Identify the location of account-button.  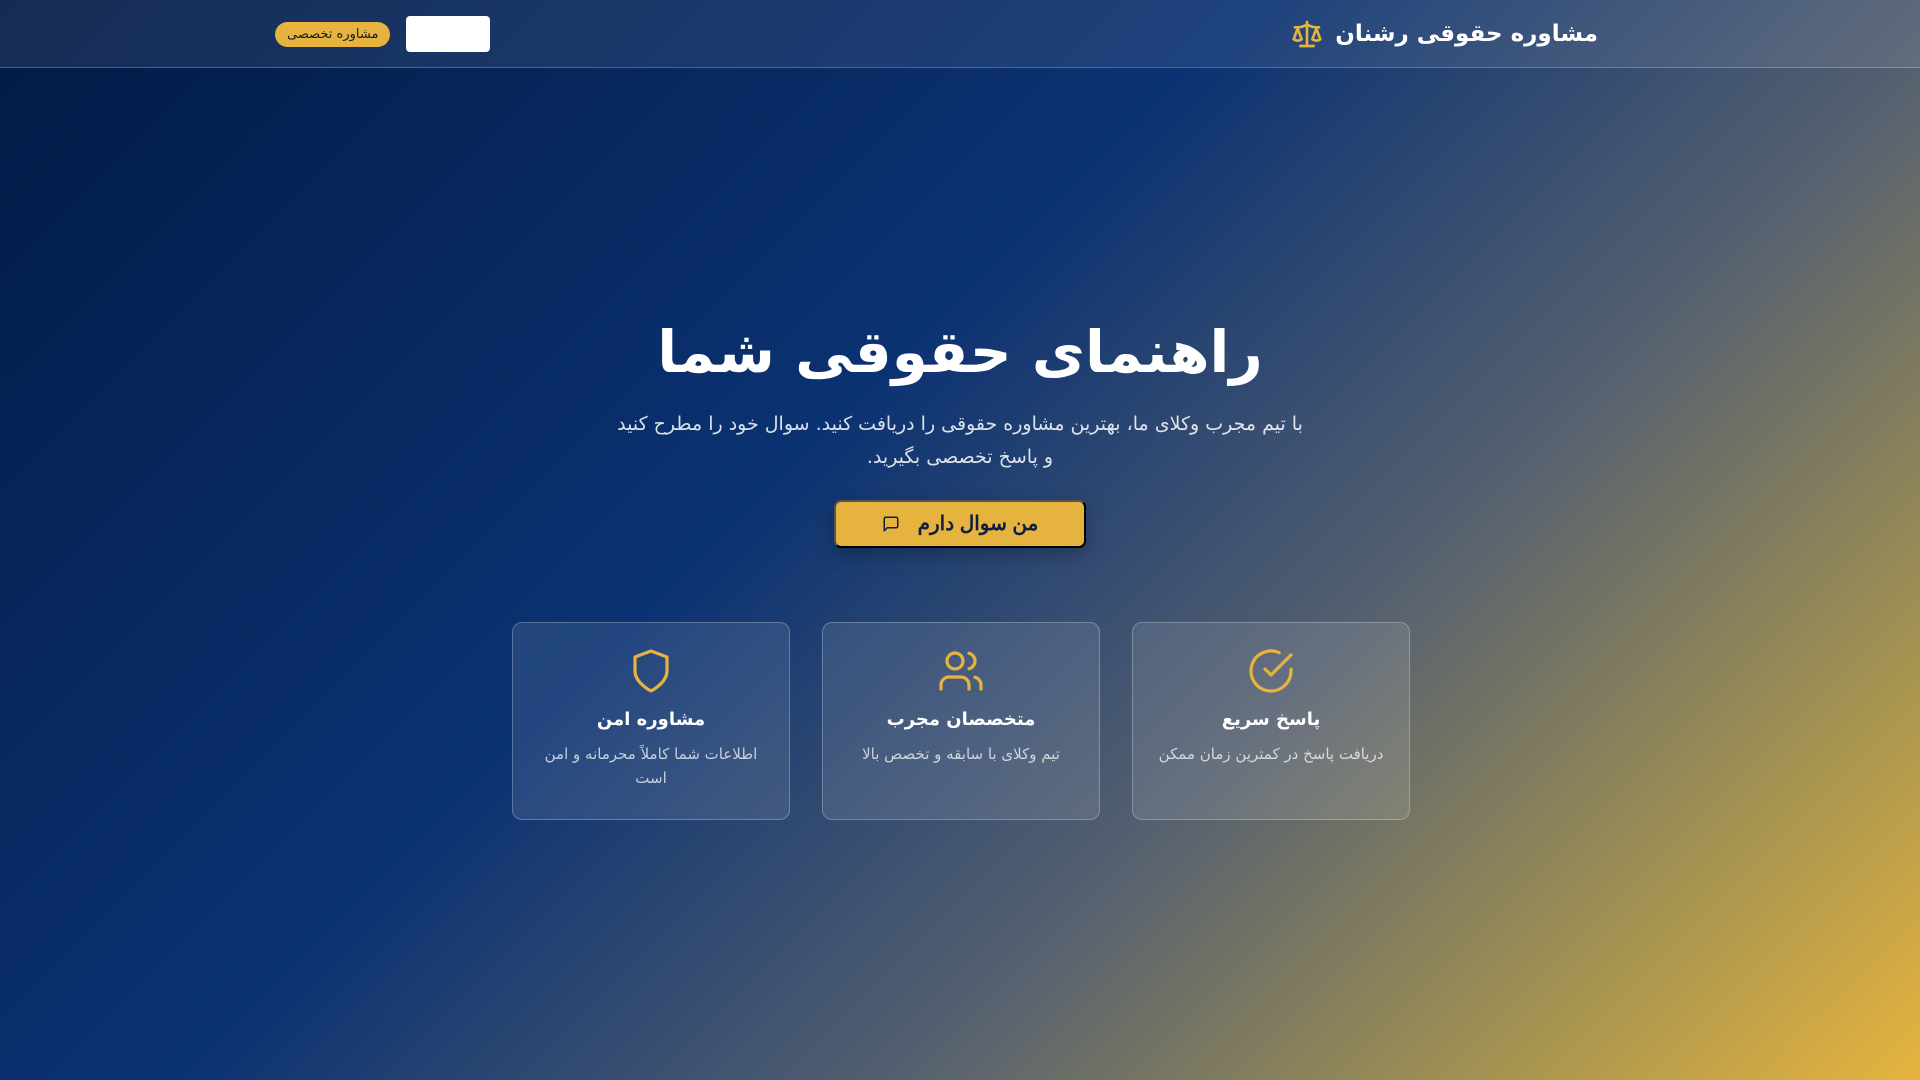
(448, 34).